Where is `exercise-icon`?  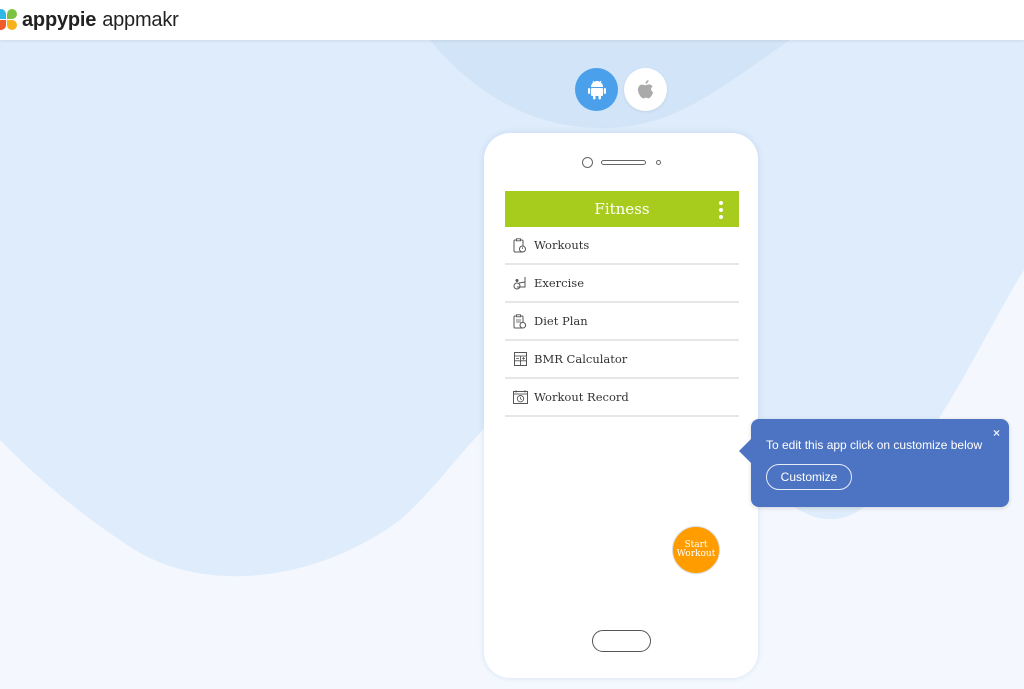
exercise-icon is located at coordinates (520, 283).